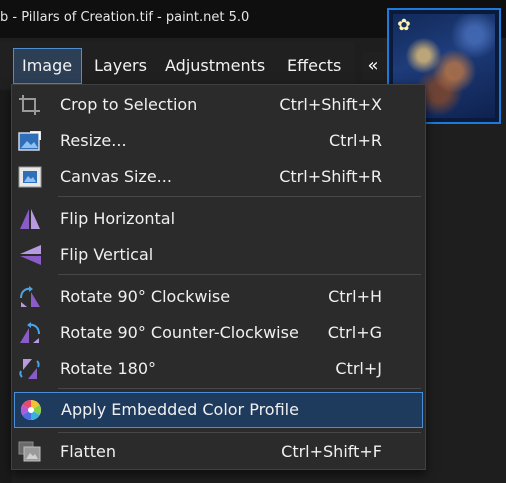  Describe the element at coordinates (354, 332) in the screenshot. I see `menu-item-shortcut: Ctrl+G` at that location.